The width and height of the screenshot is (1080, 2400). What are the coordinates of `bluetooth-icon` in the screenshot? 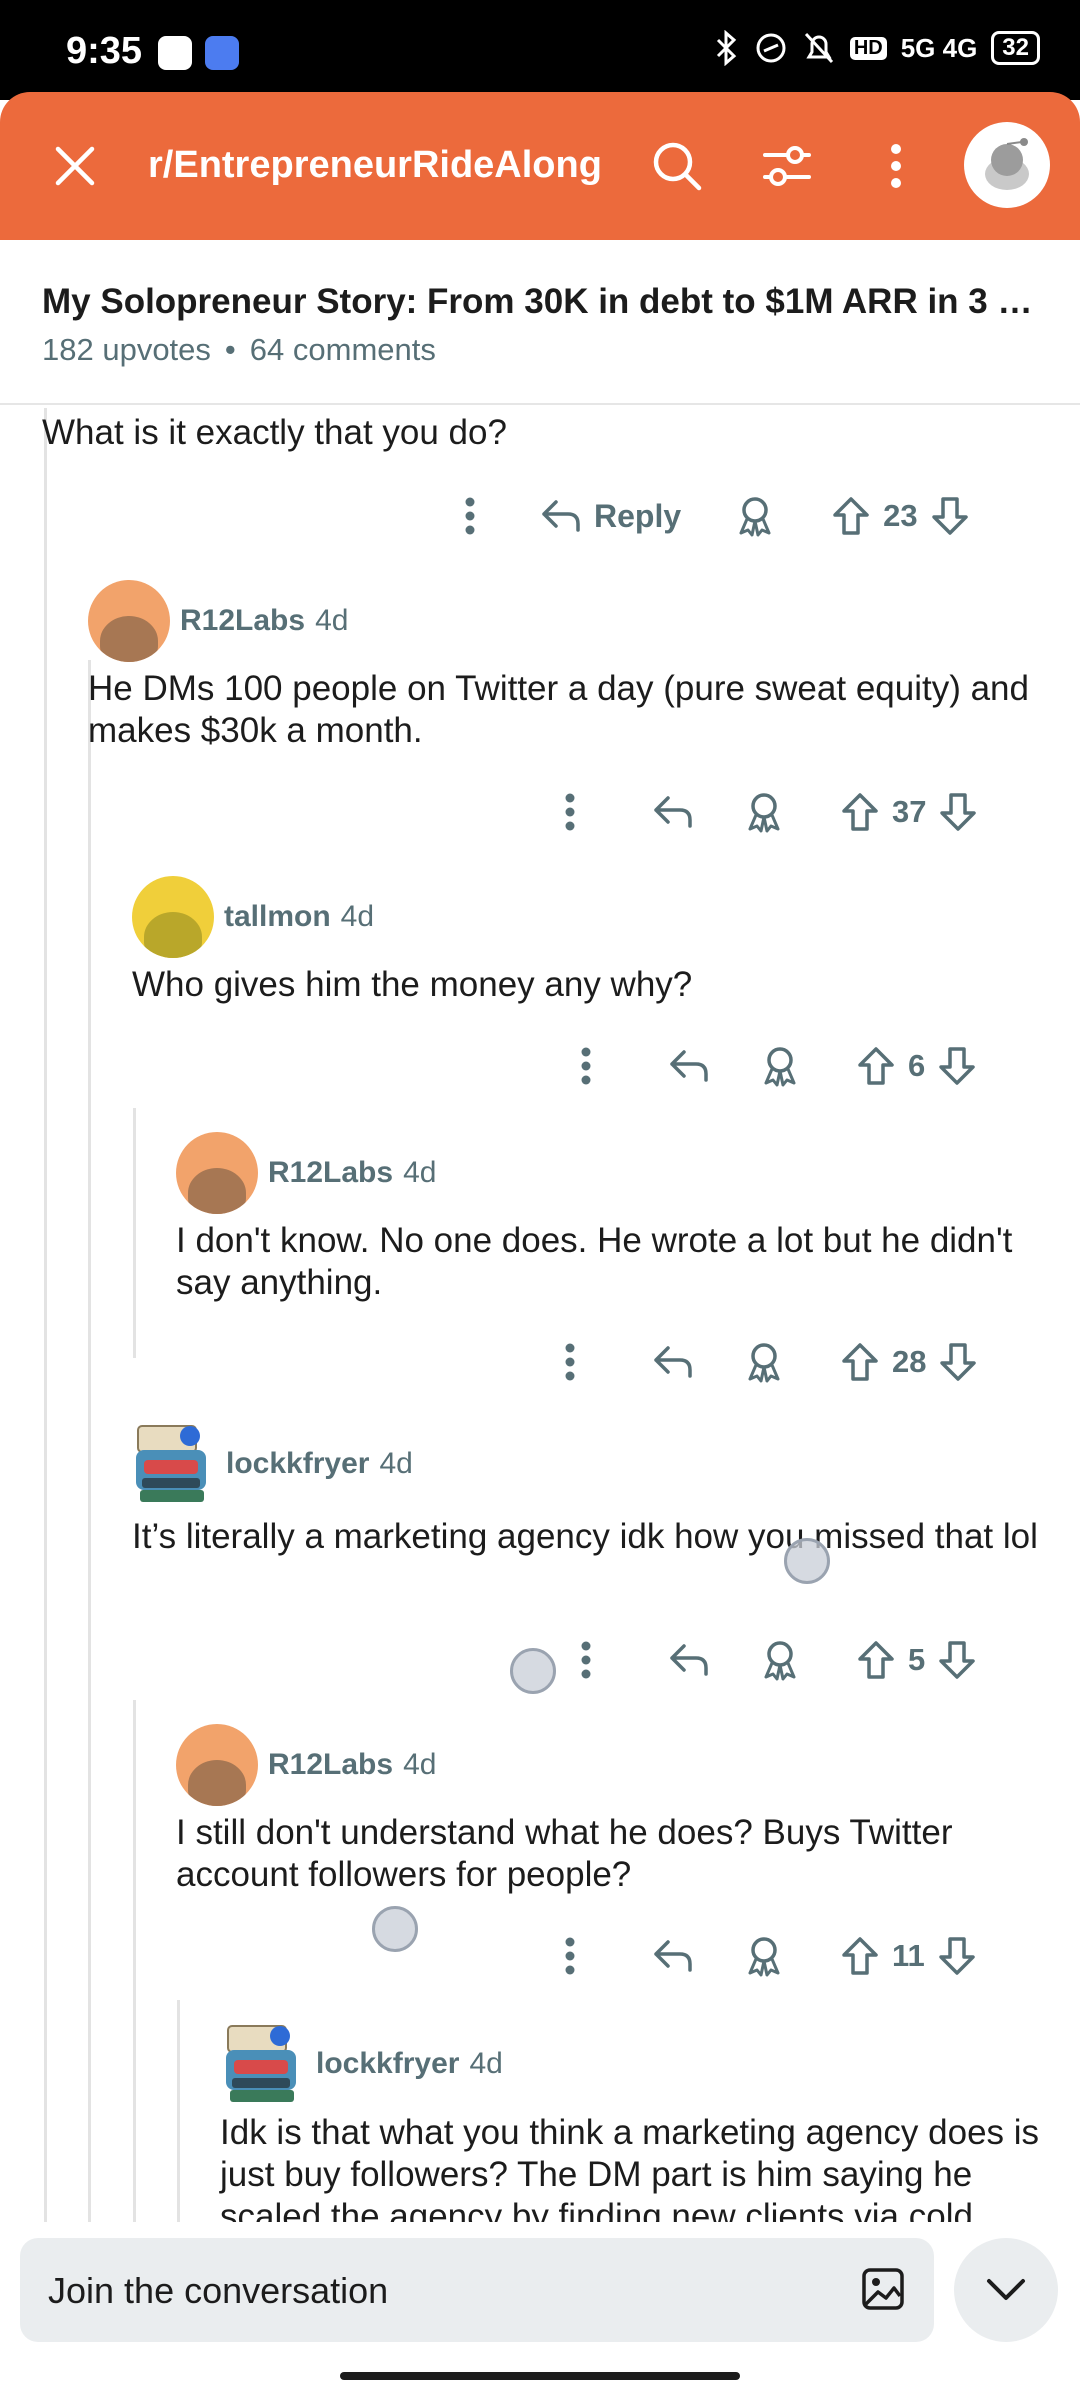 It's located at (726, 48).